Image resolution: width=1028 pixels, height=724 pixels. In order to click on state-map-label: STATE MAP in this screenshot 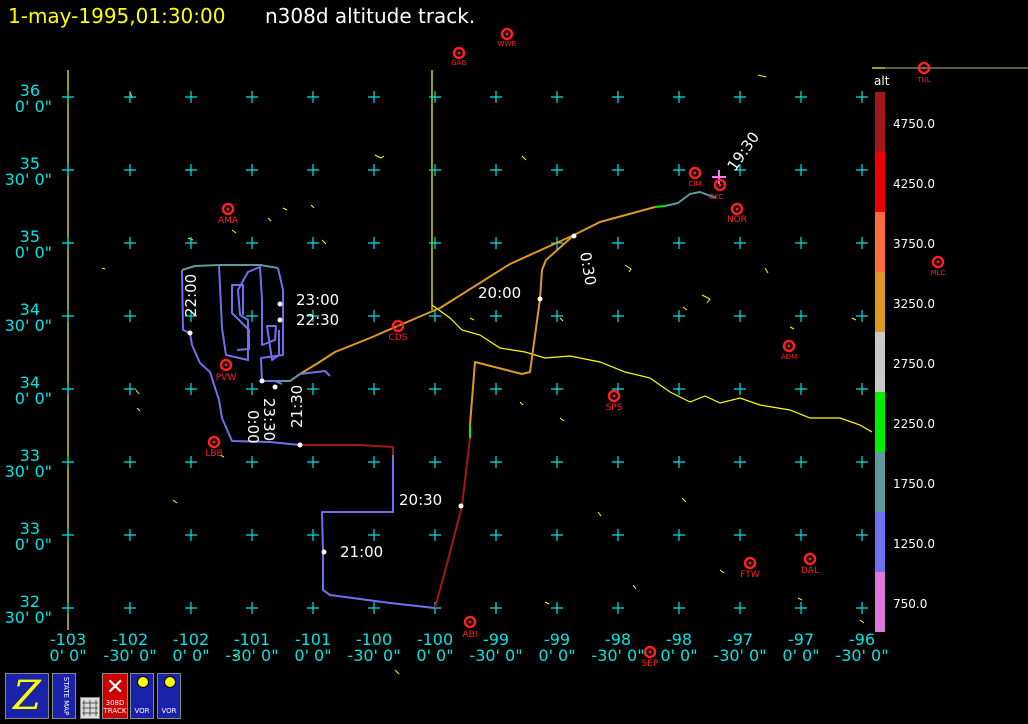, I will do `click(66, 696)`.